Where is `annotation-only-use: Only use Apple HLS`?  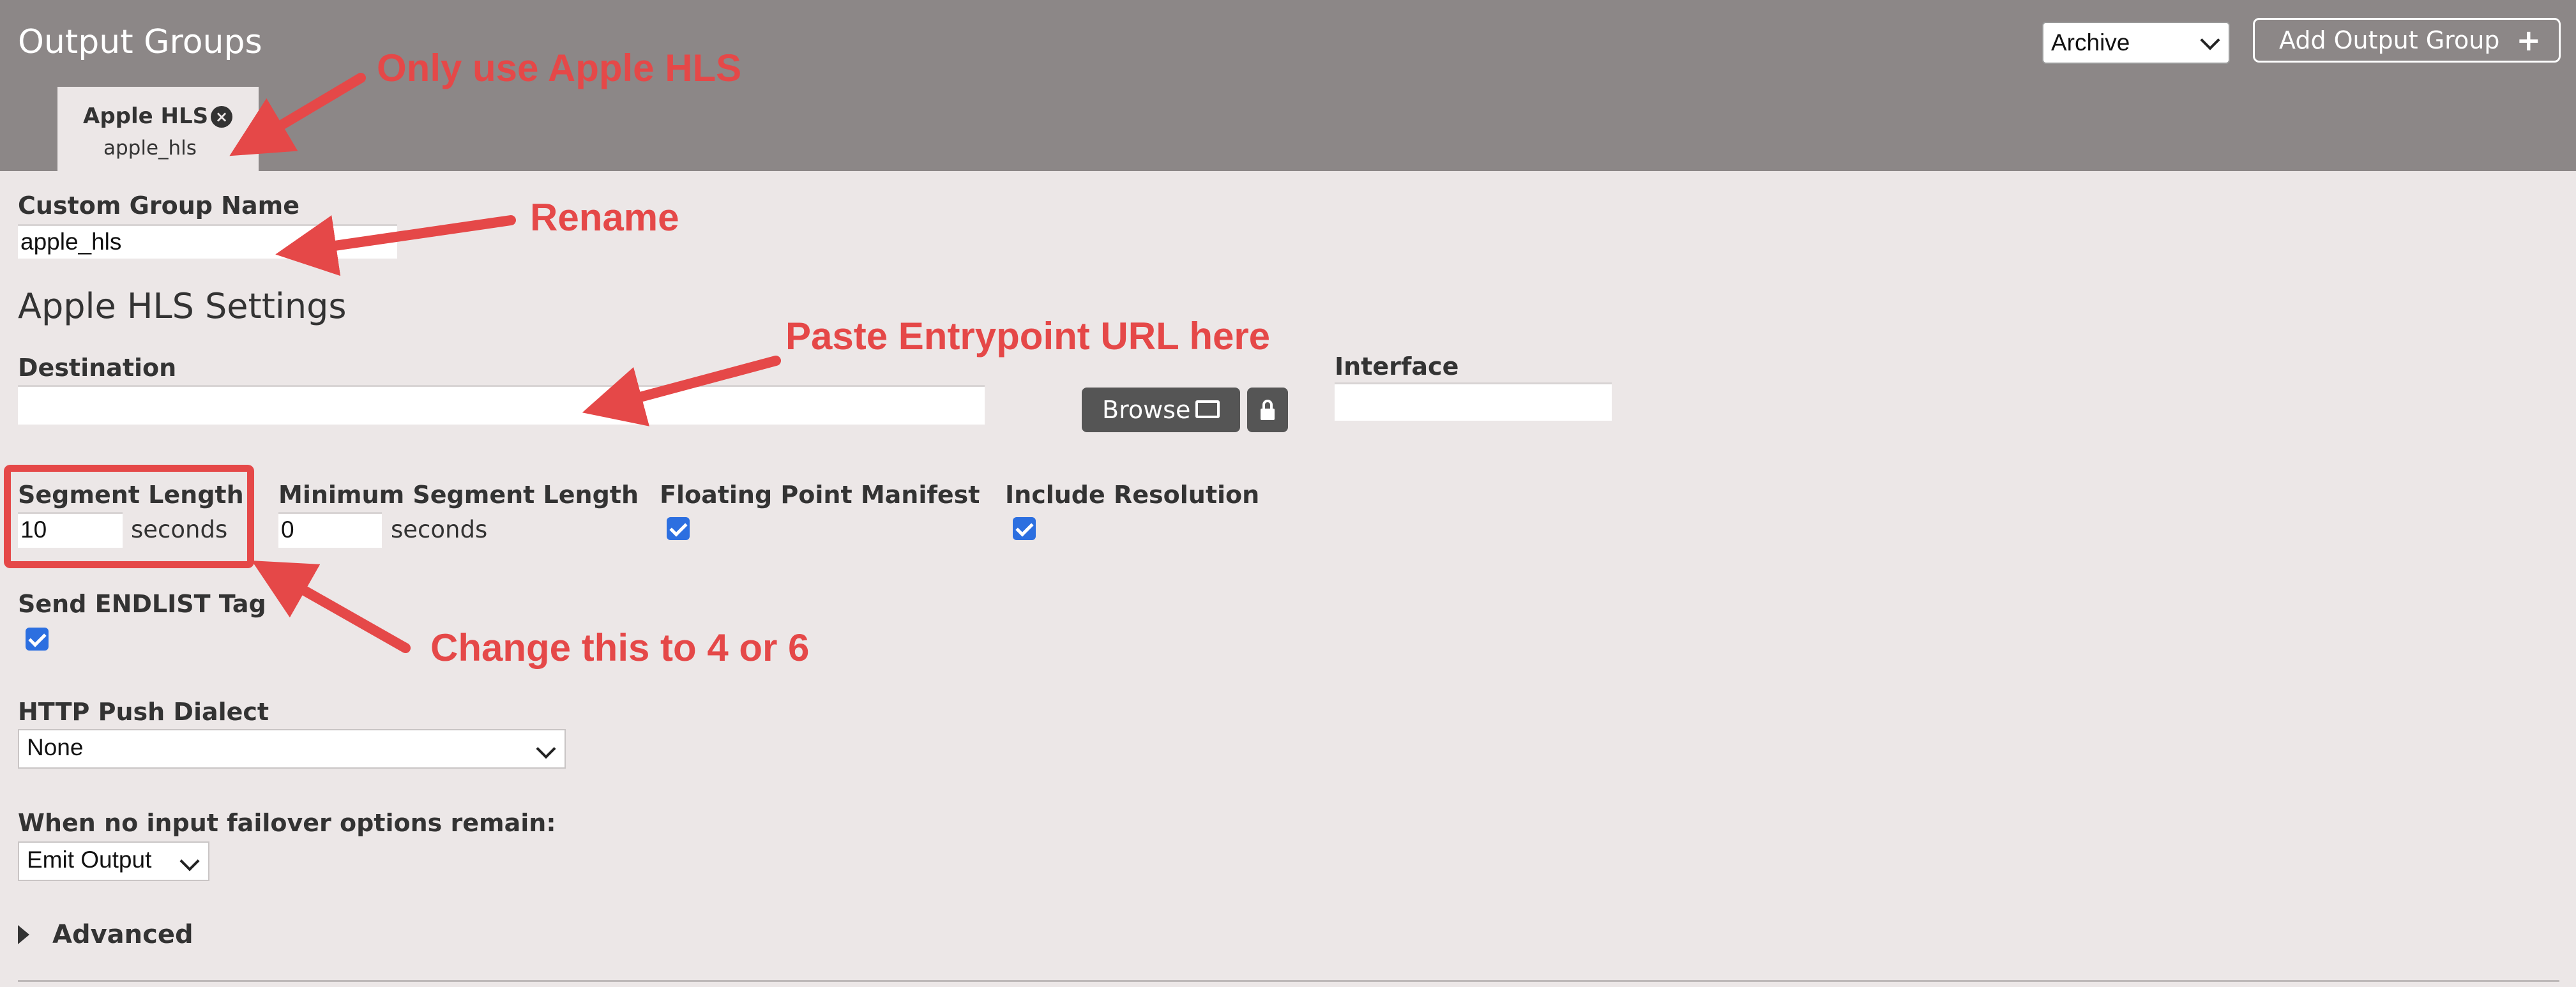 annotation-only-use: Only use Apple HLS is located at coordinates (560, 68).